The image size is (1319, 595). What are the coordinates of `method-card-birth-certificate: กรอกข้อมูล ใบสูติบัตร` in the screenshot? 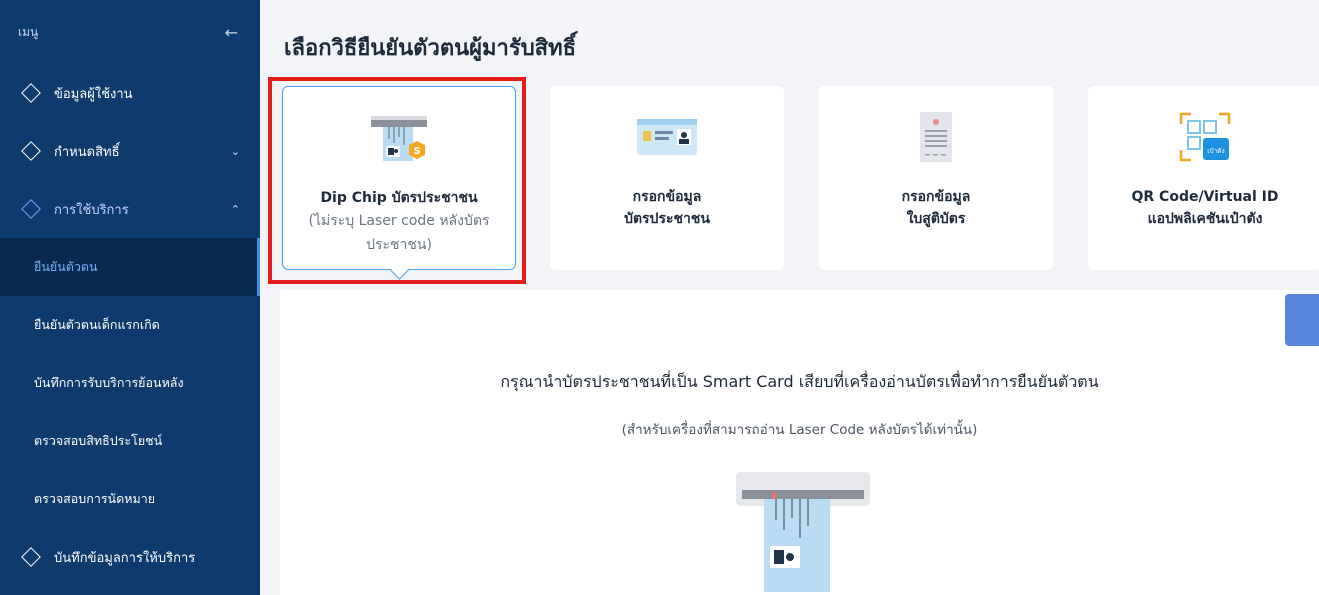 It's located at (936, 178).